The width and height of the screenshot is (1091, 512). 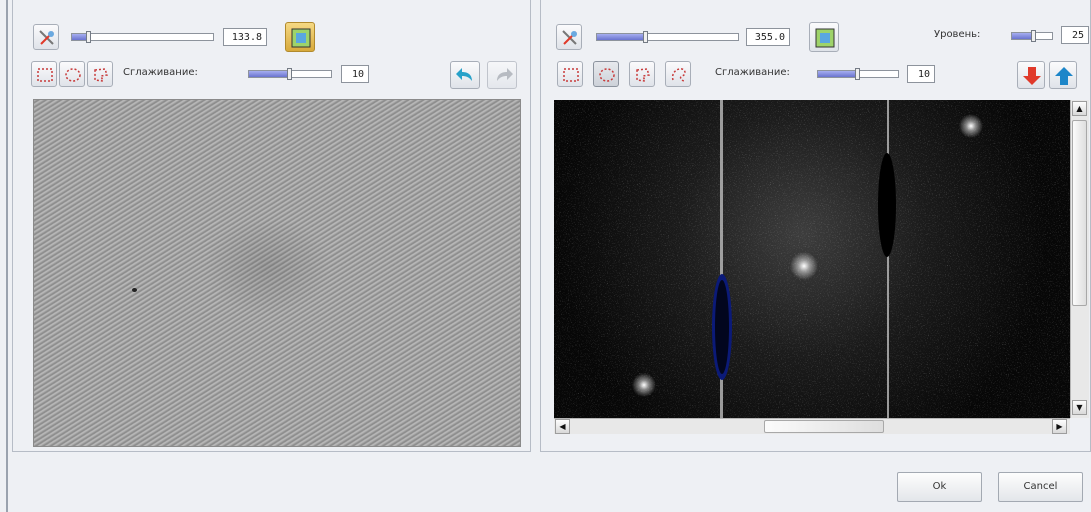 I want to click on smoothing-slider-thumb, so click(x=289, y=74).